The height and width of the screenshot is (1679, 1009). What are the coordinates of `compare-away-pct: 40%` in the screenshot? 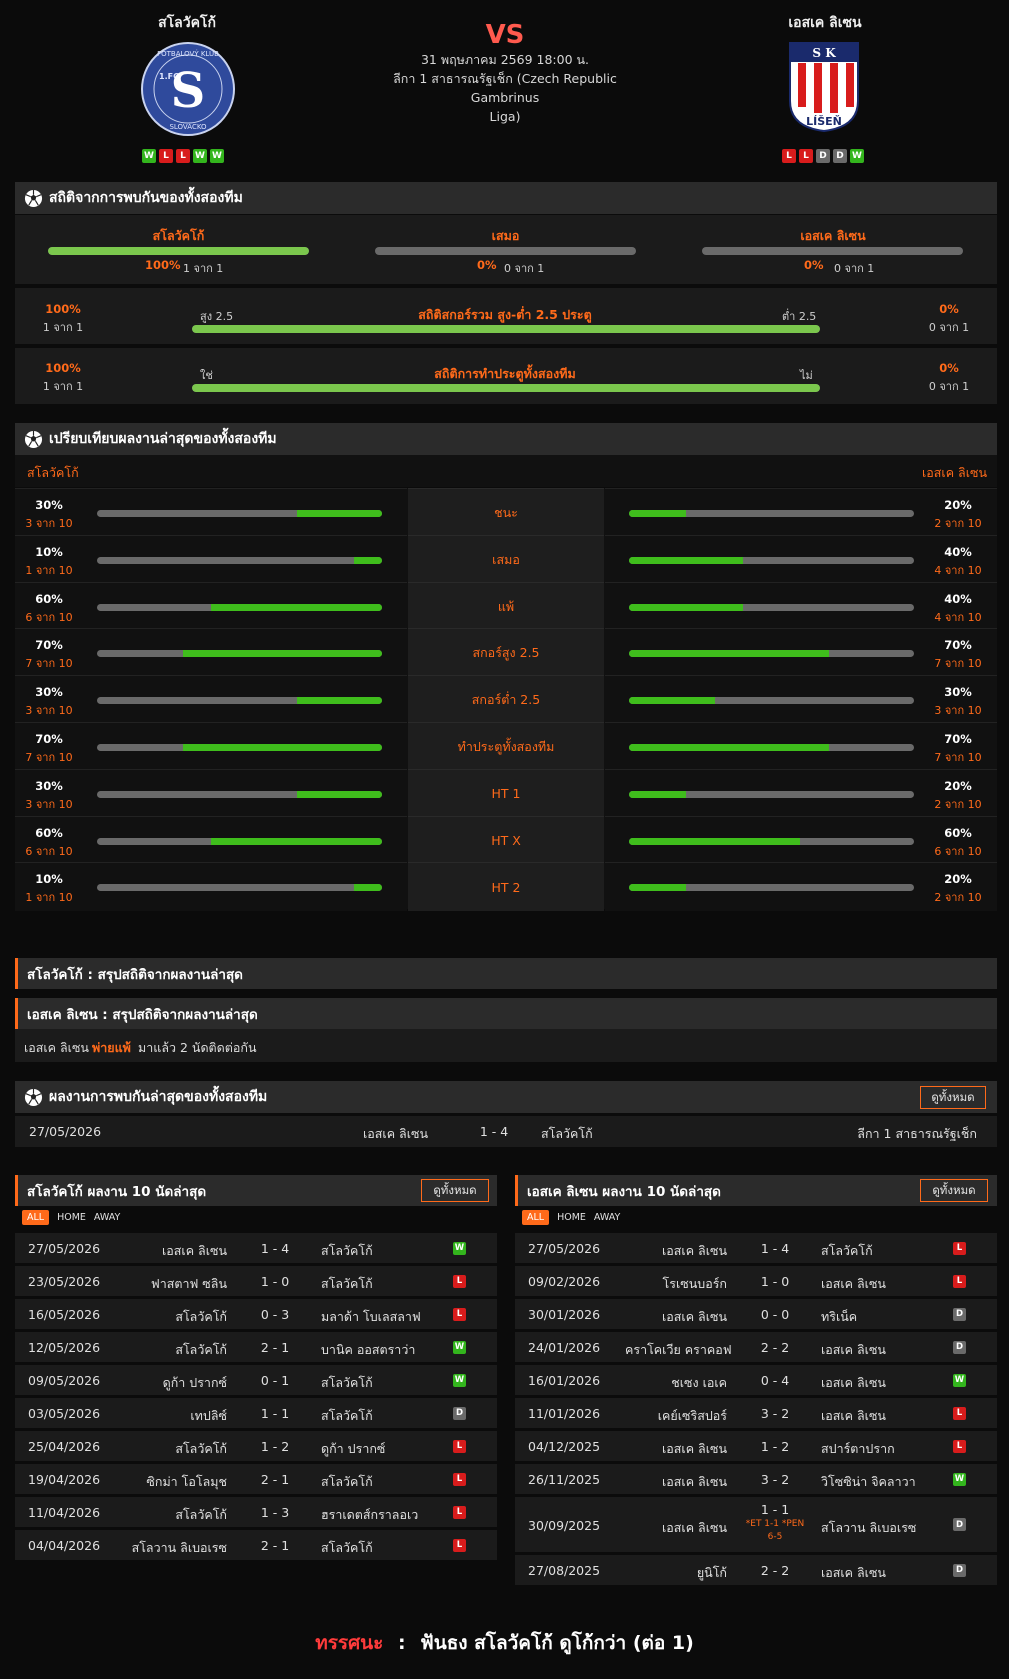 It's located at (958, 551).